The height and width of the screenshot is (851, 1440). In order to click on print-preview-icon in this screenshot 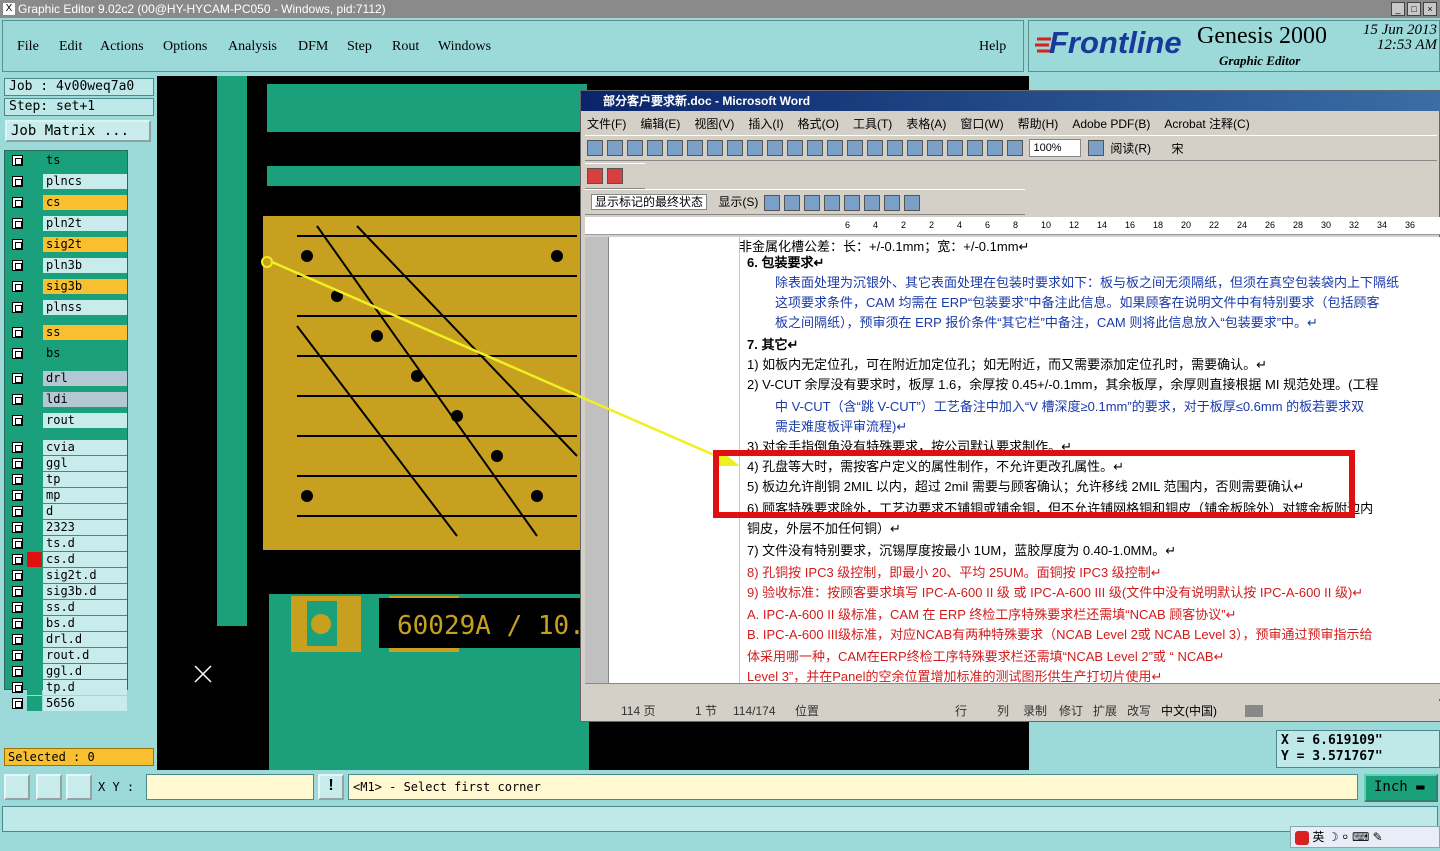, I will do `click(695, 148)`.